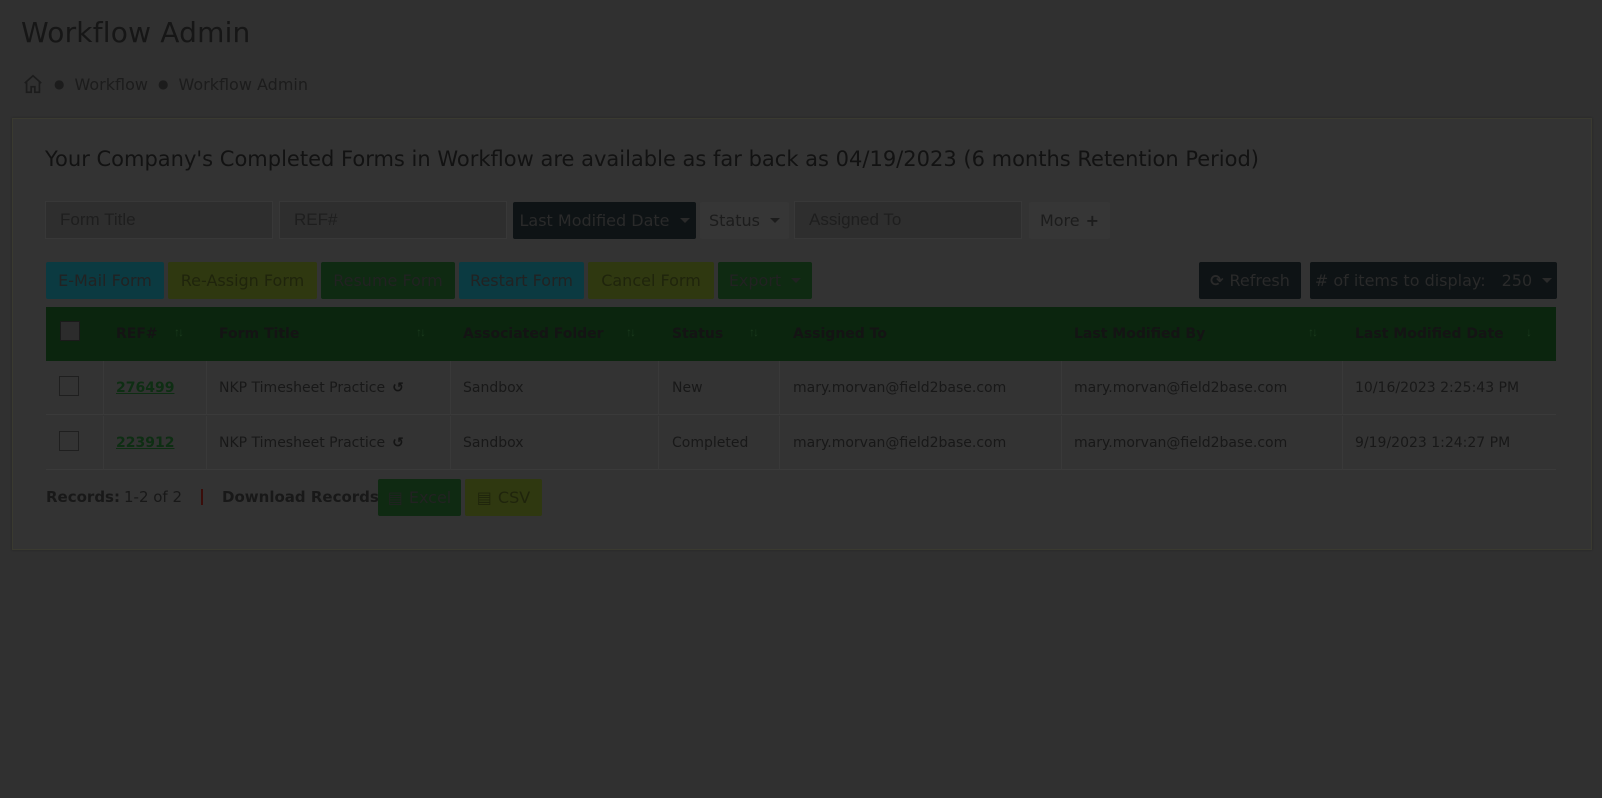  Describe the element at coordinates (484, 497) in the screenshot. I see `csv-file-icon: ▤` at that location.